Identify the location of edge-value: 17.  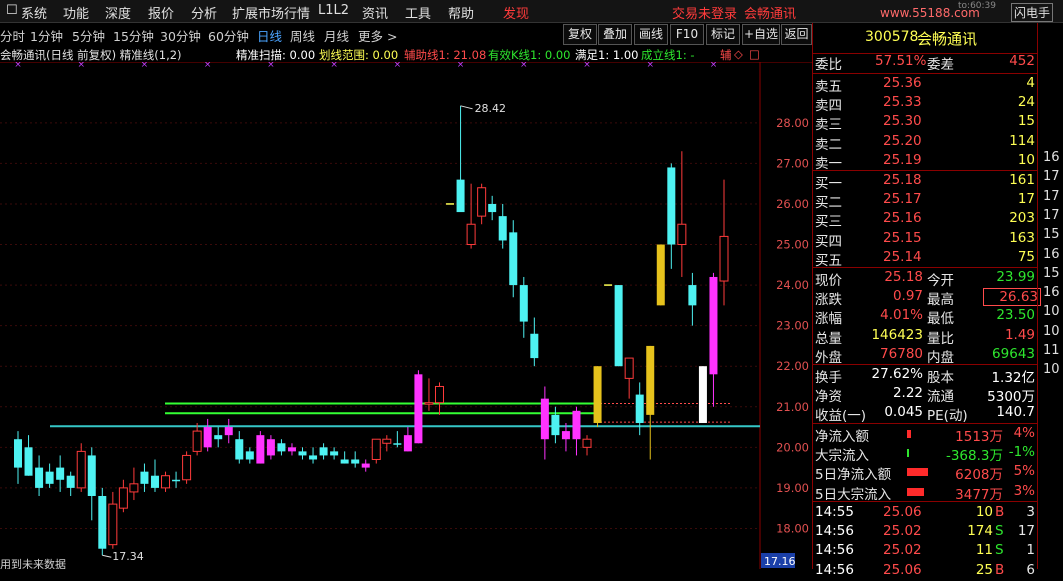
(1051, 177).